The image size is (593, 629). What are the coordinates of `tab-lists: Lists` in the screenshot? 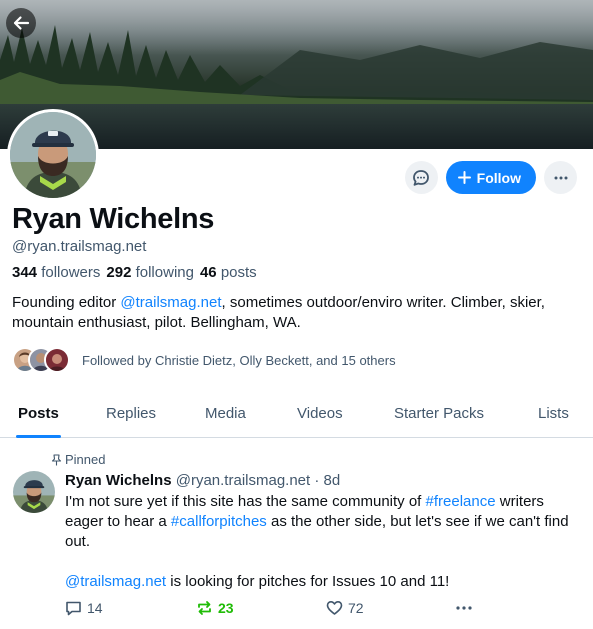 It's located at (553, 413).